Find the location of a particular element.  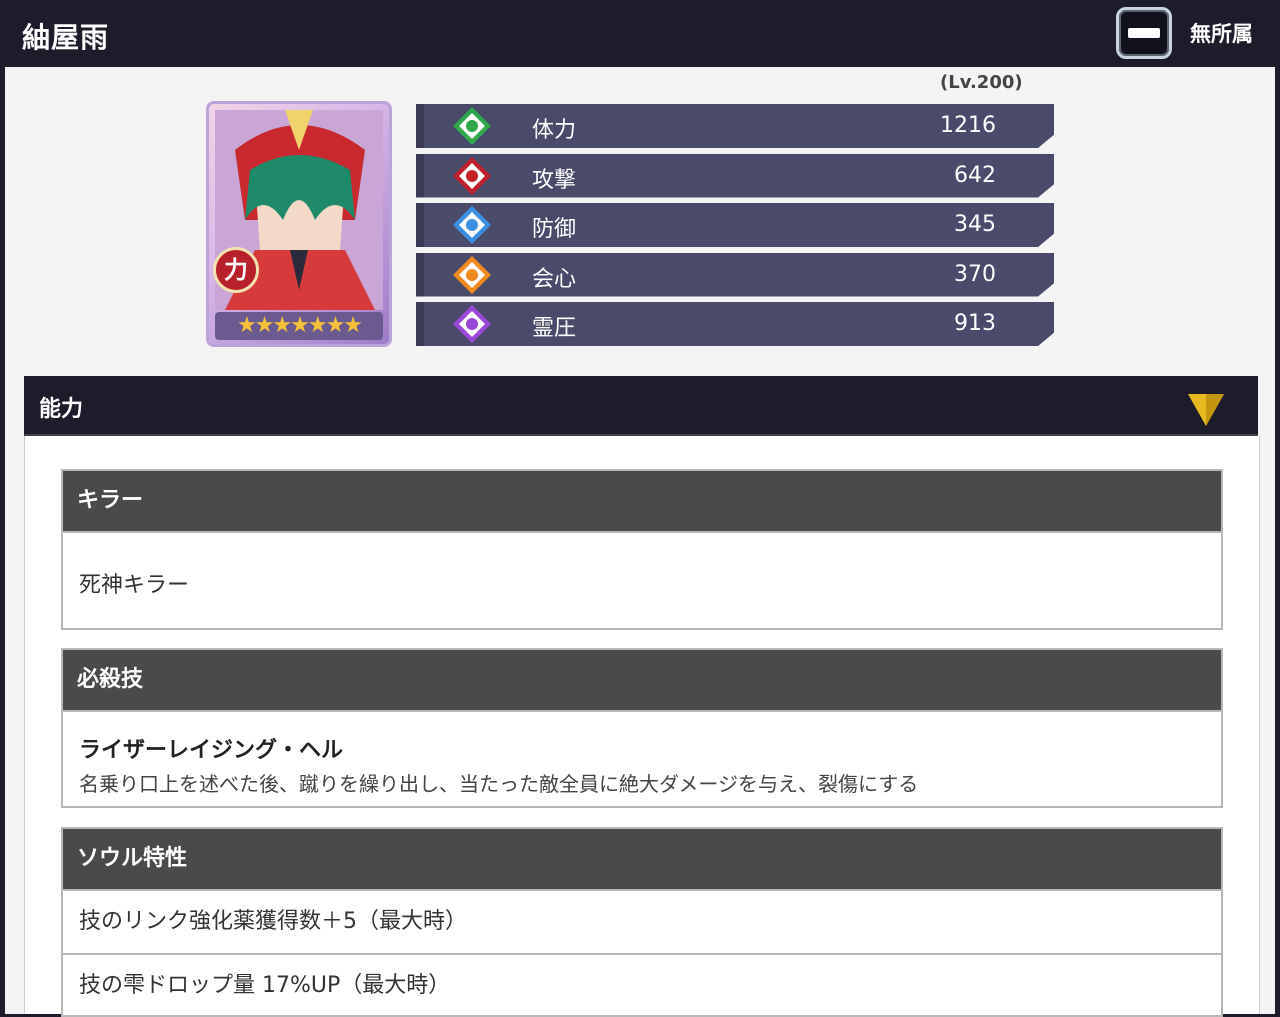

special-move-heading: 必殺技 is located at coordinates (642, 681).